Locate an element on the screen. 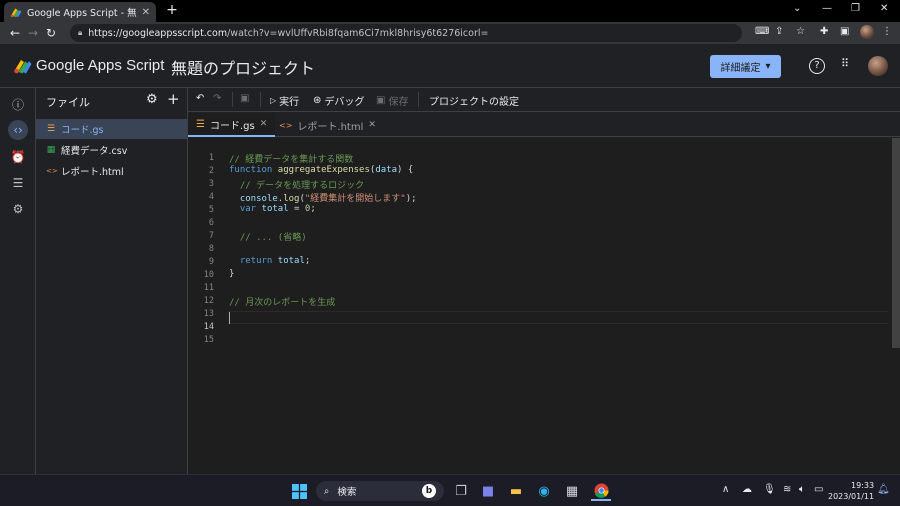  project-title: 無題のプロジェクト is located at coordinates (243, 67).